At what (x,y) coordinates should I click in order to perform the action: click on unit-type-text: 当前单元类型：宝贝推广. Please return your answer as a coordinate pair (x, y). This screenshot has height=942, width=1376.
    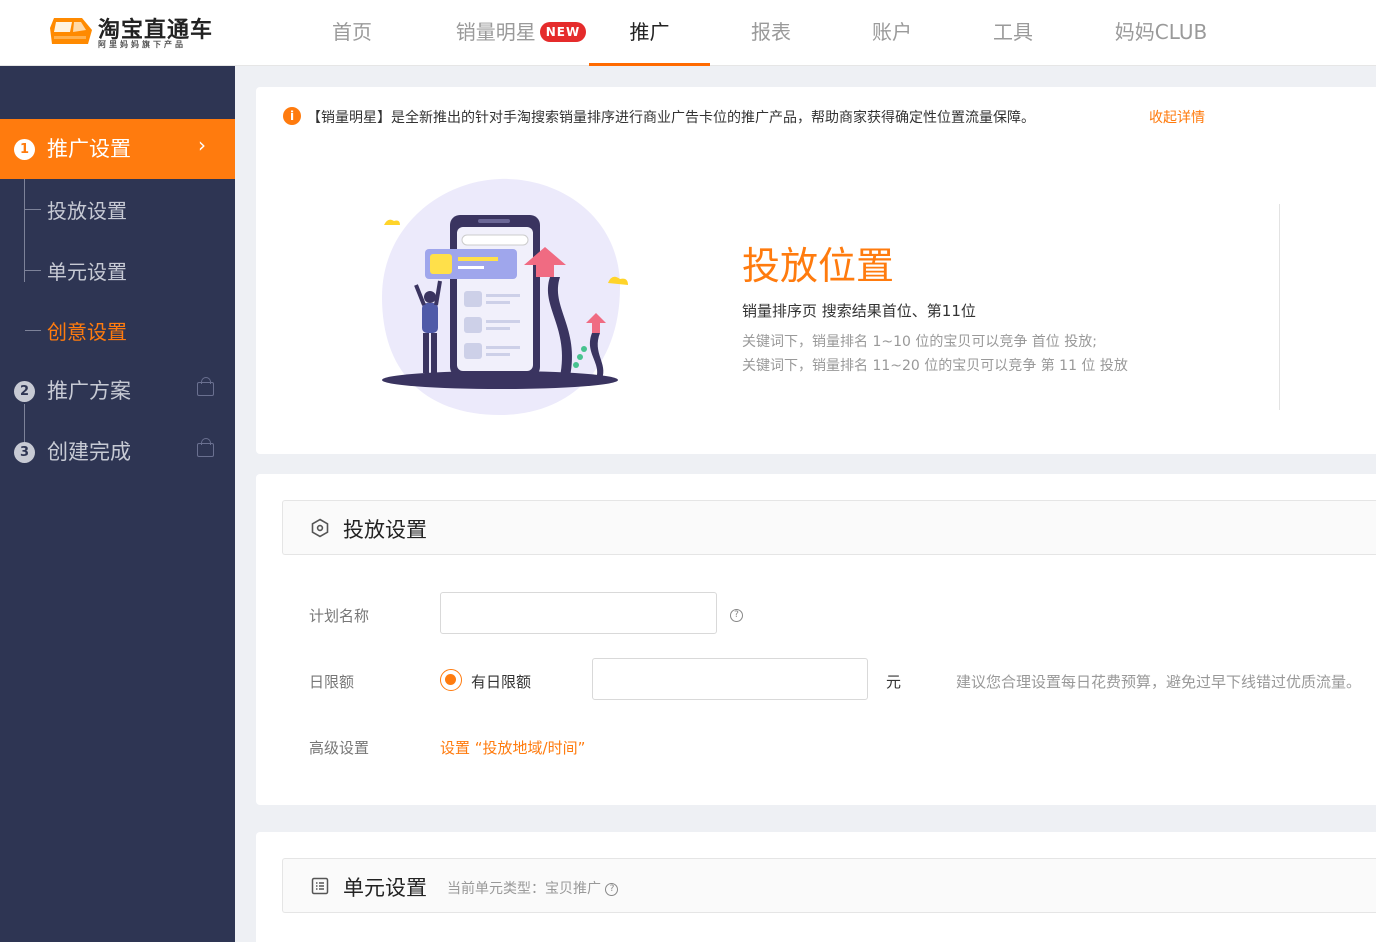
    Looking at the image, I should click on (524, 889).